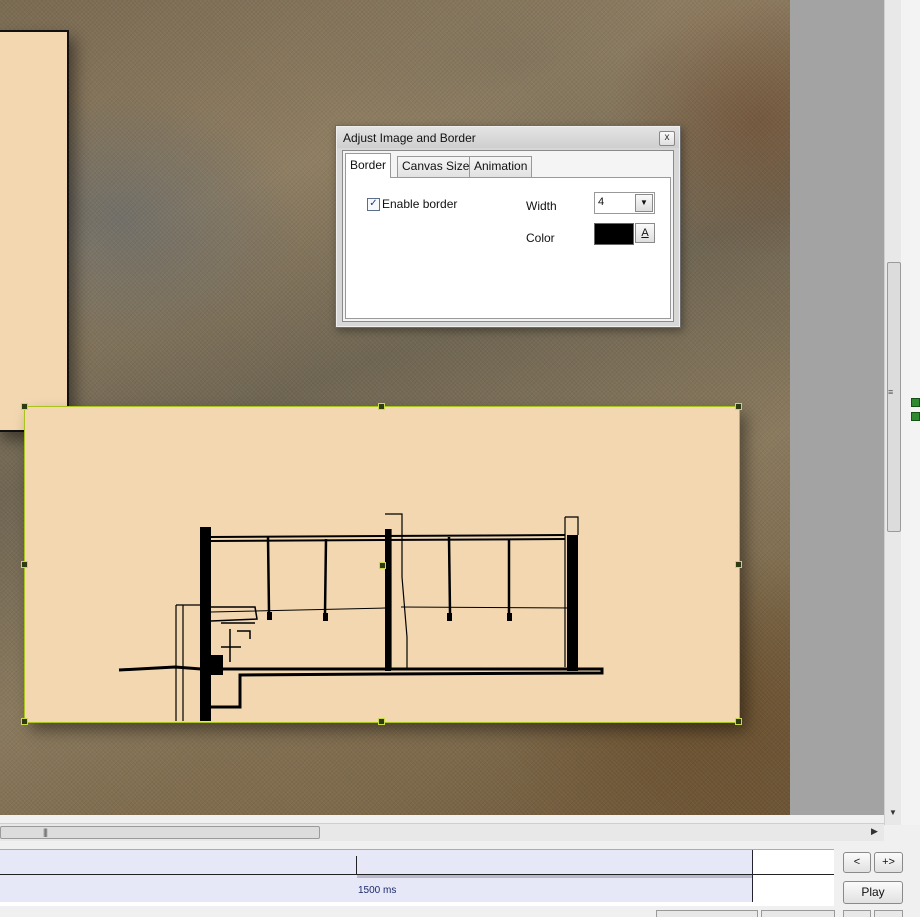  I want to click on border-tab-panel: ✓ Enable border Width 4 ▼ Color A, so click(508, 248).